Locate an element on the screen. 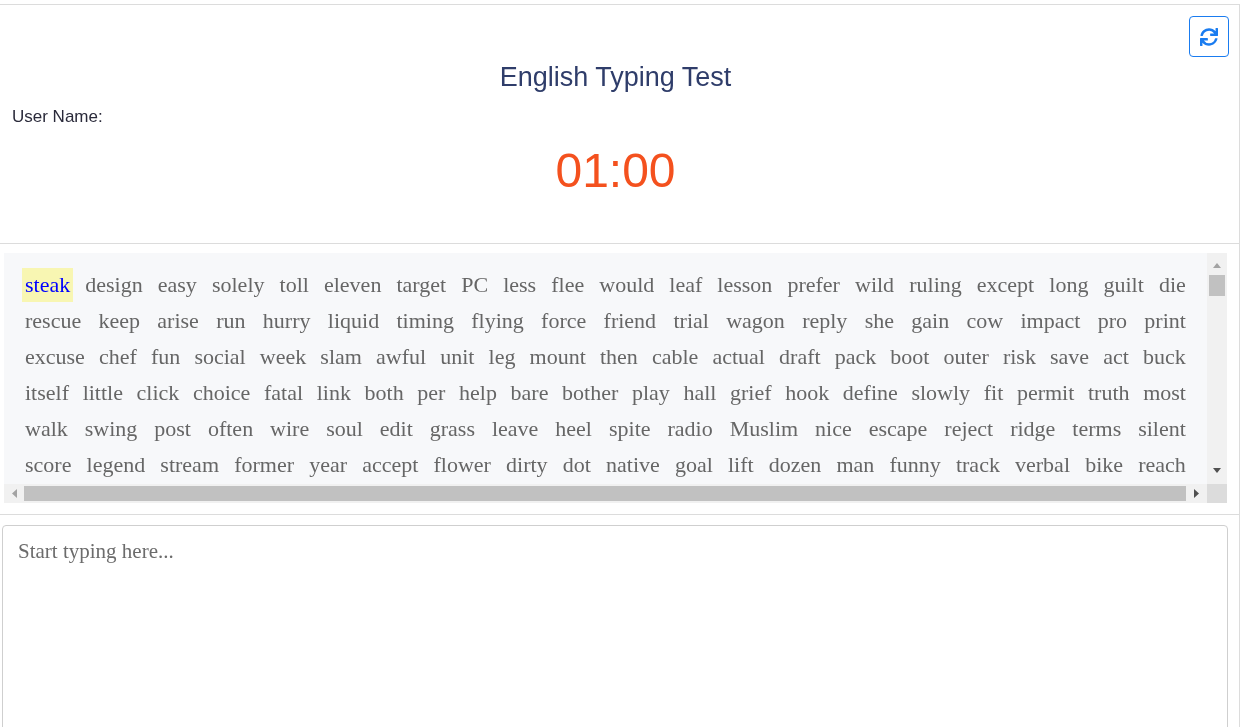 This screenshot has height=727, width=1256. passage-word: impact is located at coordinates (1050, 321).